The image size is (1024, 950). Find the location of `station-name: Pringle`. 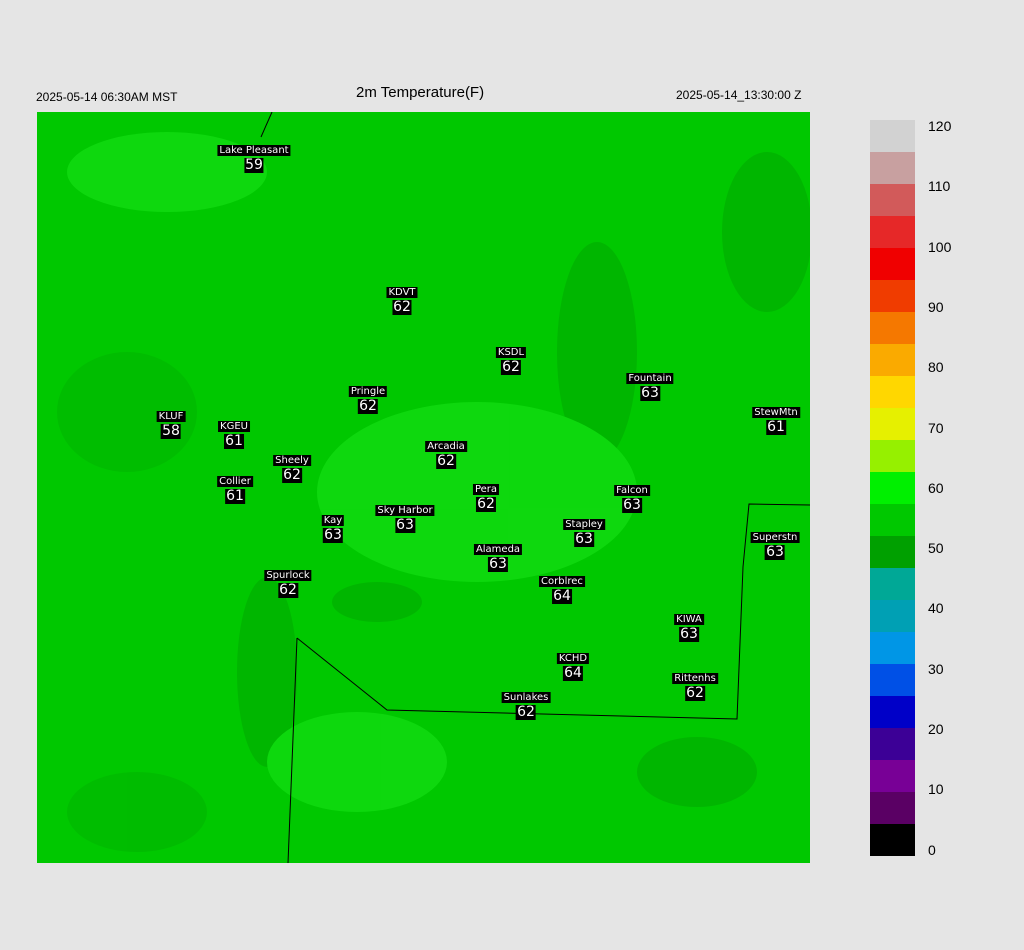

station-name: Pringle is located at coordinates (368, 391).